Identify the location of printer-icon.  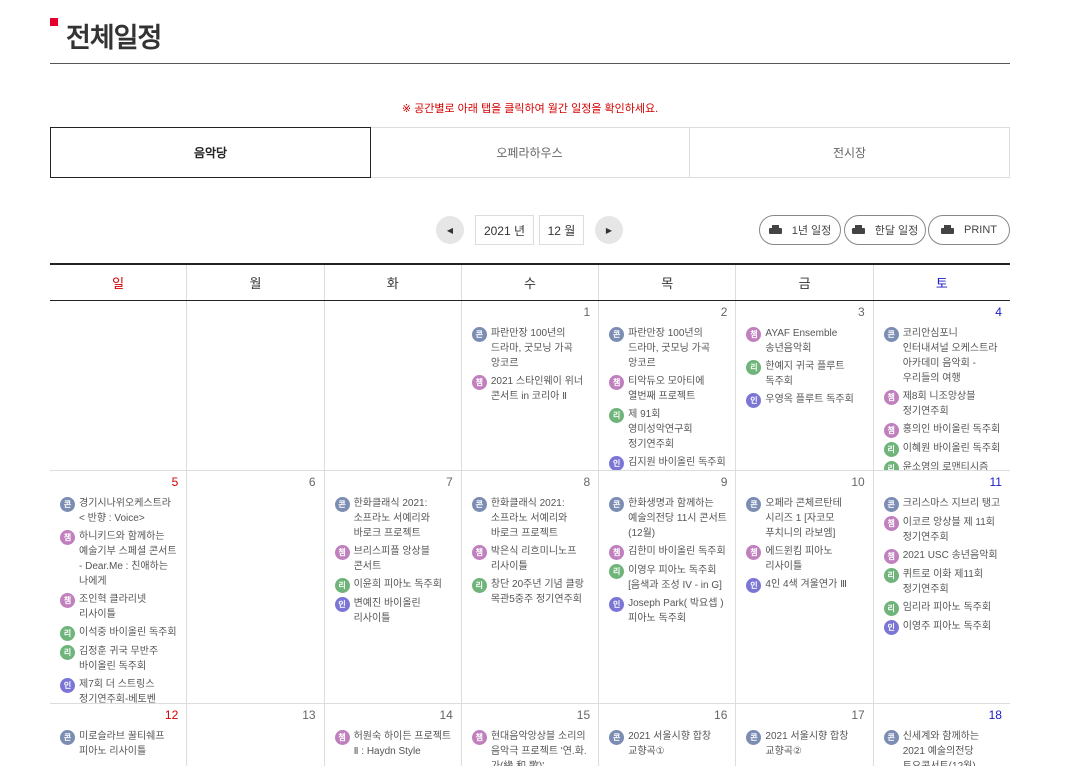
(947, 230).